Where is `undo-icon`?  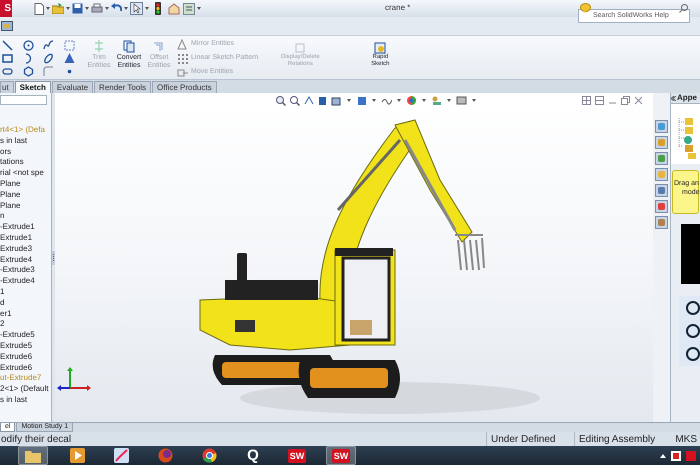
undo-icon is located at coordinates (116, 8).